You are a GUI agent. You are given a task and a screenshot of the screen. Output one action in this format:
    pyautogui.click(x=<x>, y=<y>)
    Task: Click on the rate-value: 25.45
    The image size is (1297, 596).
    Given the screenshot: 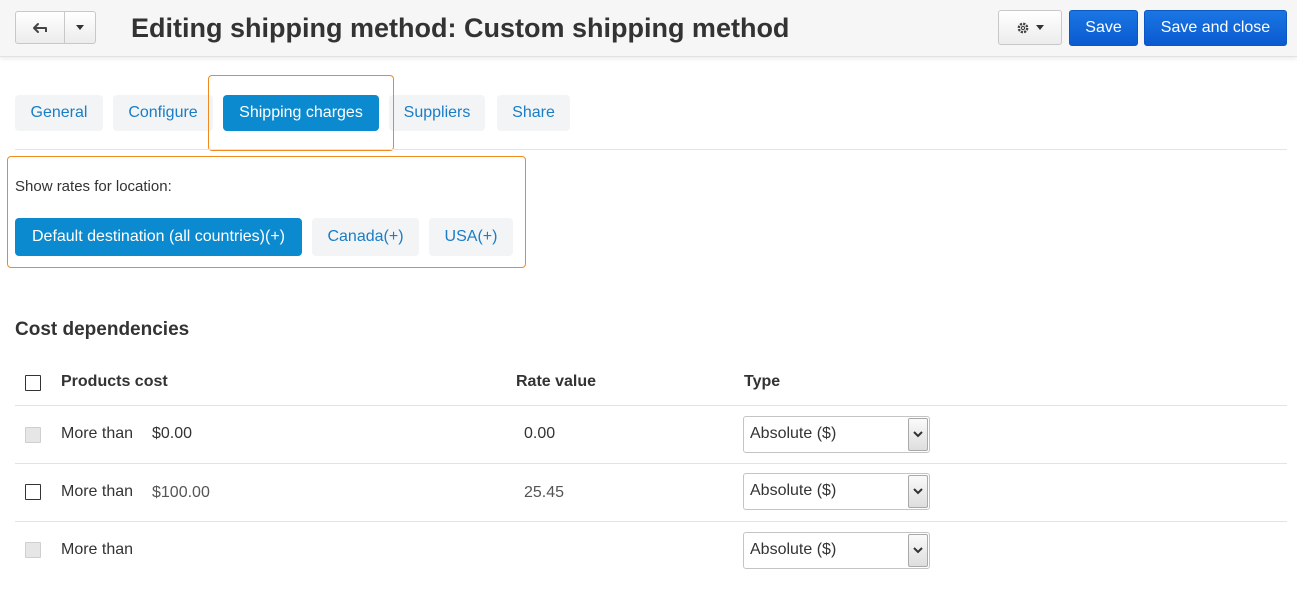 What is the action you would take?
    pyautogui.click(x=544, y=493)
    